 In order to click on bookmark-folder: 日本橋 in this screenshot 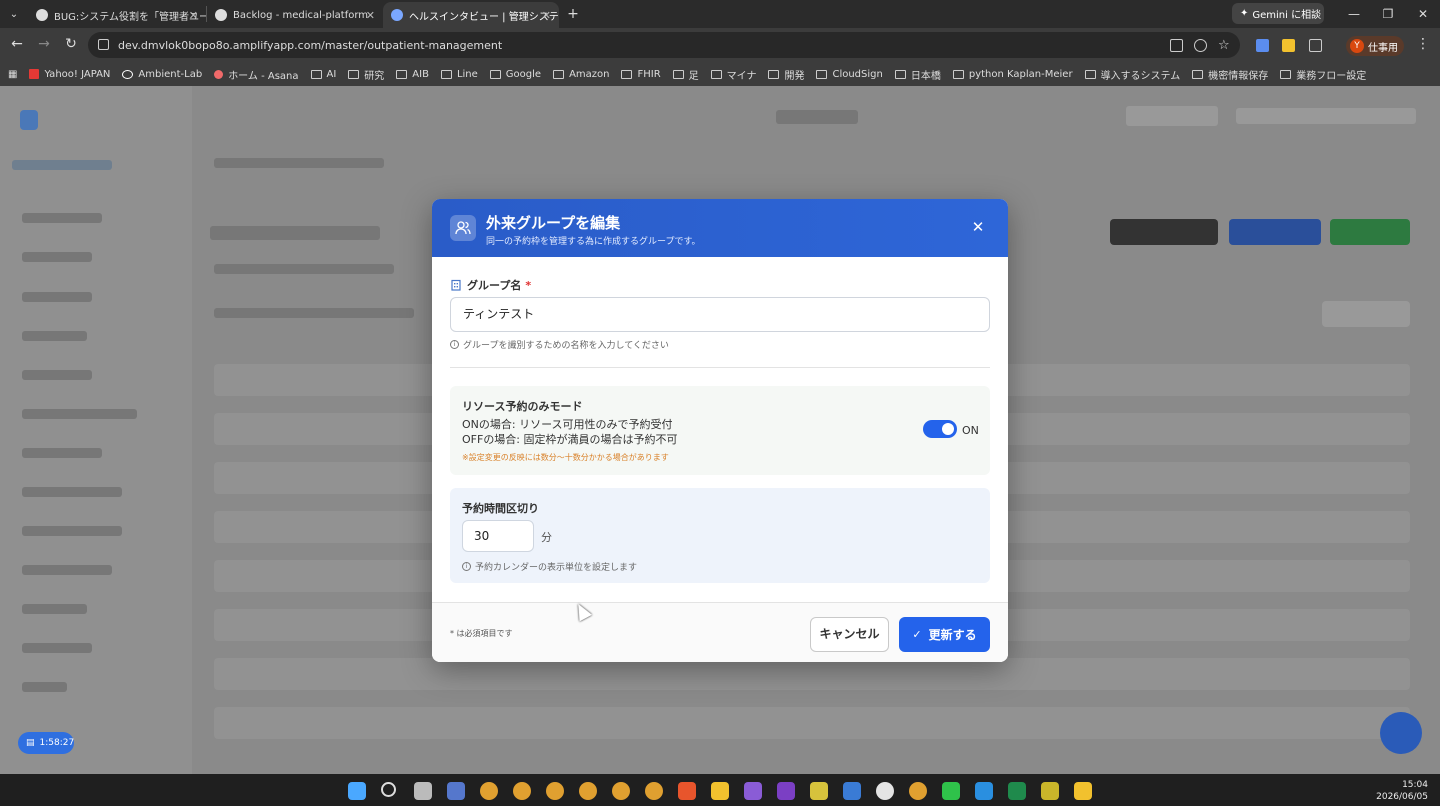, I will do `click(917, 74)`.